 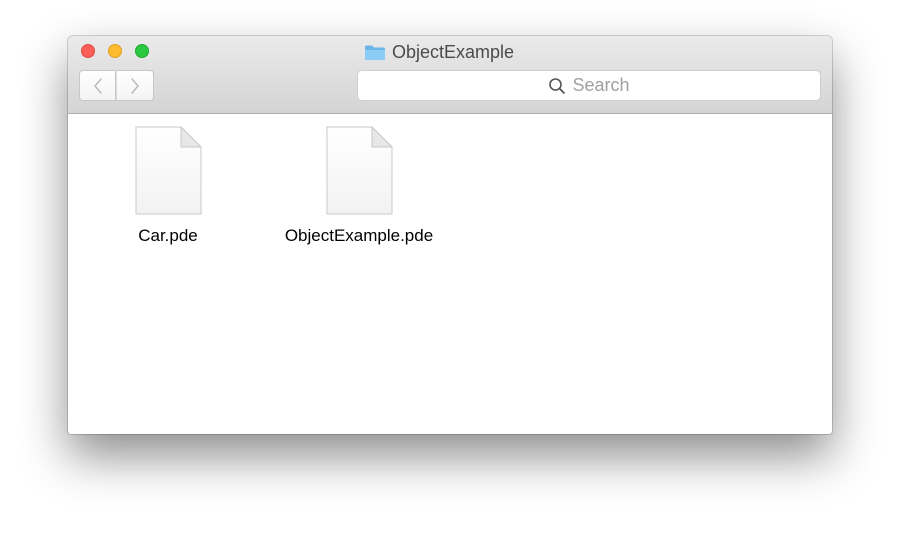 I want to click on file-item-objectexample-pde: ObjectExample.pde, so click(x=359, y=186).